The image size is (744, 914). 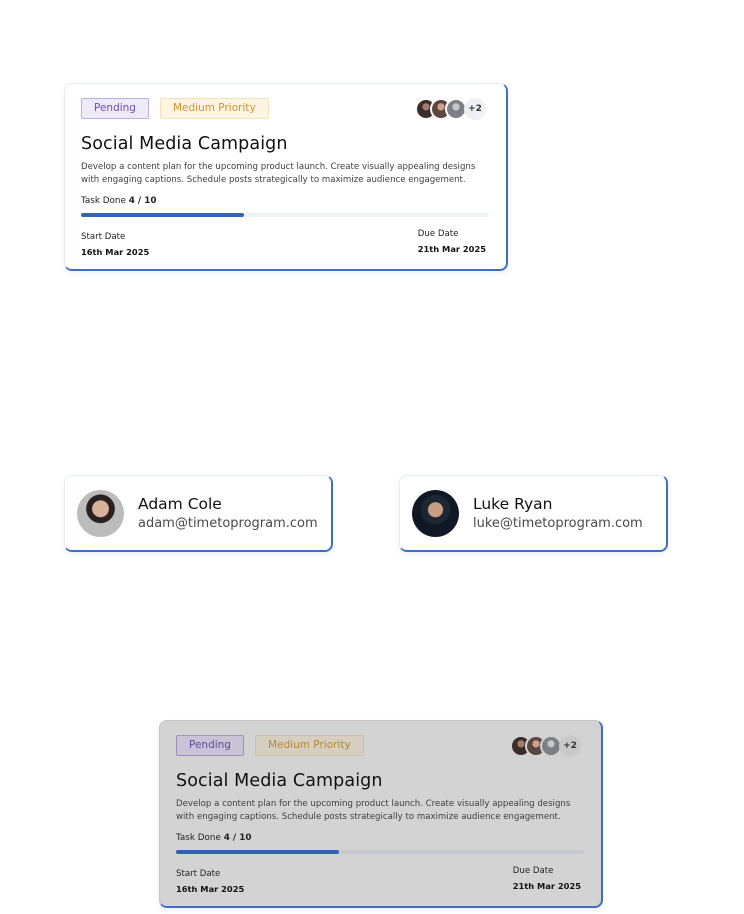 What do you see at coordinates (228, 513) in the screenshot?
I see `user-info: Adam Cole adam@timetoprogram.com` at bounding box center [228, 513].